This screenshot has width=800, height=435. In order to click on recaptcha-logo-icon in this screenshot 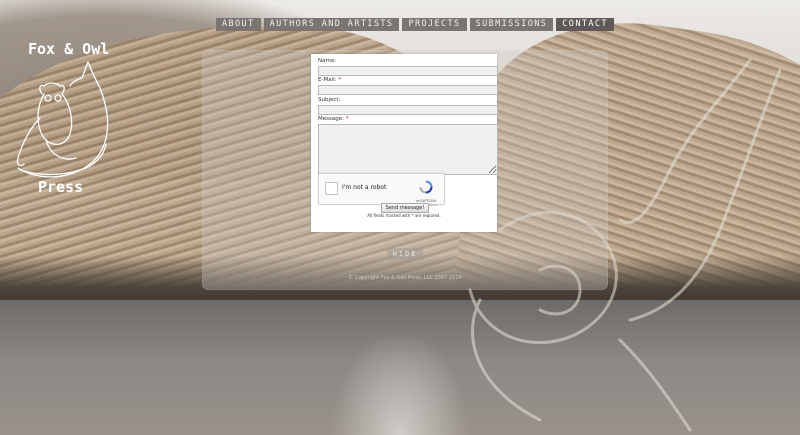, I will do `click(426, 187)`.